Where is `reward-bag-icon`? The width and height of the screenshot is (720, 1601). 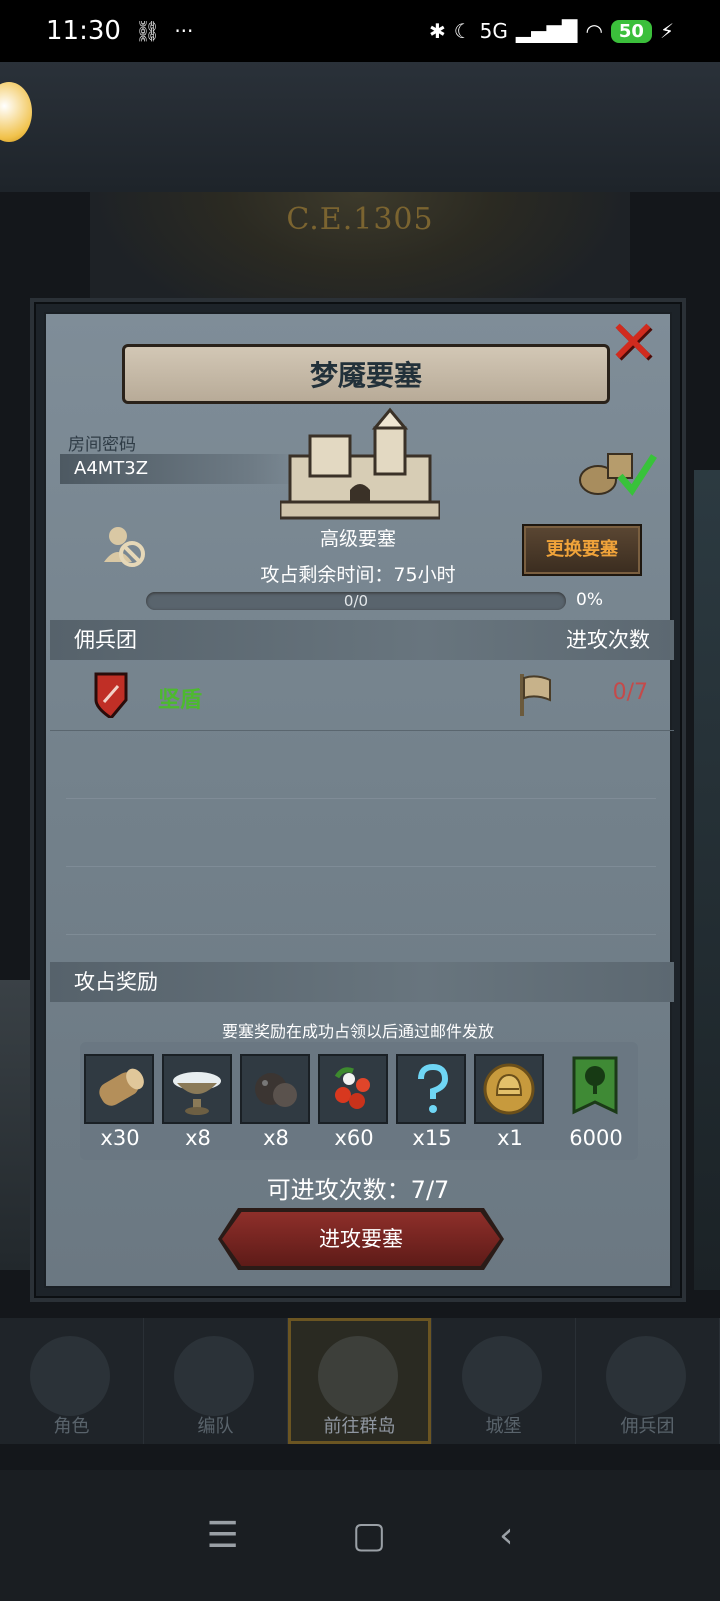 reward-bag-icon is located at coordinates (617, 471).